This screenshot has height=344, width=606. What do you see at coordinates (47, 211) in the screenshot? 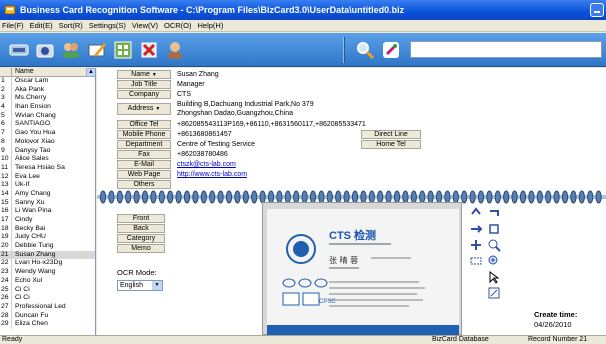
I see `list-item: 16 Li Wan Pina` at bounding box center [47, 211].